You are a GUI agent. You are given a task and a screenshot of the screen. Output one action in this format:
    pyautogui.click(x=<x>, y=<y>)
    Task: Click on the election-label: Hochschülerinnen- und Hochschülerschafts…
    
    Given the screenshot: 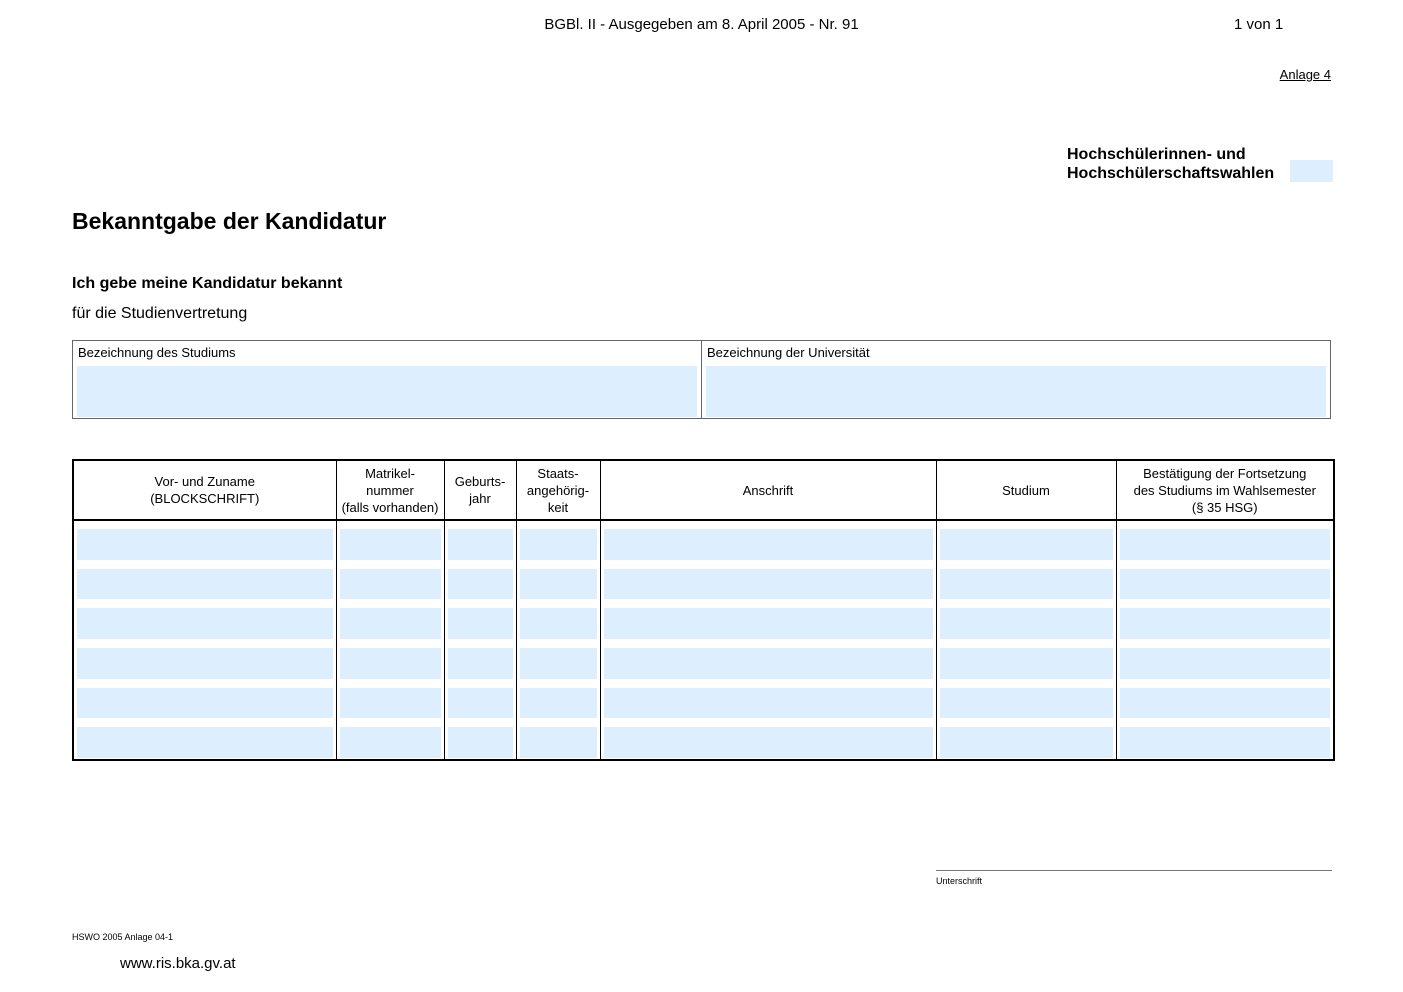 What is the action you would take?
    pyautogui.click(x=1170, y=164)
    